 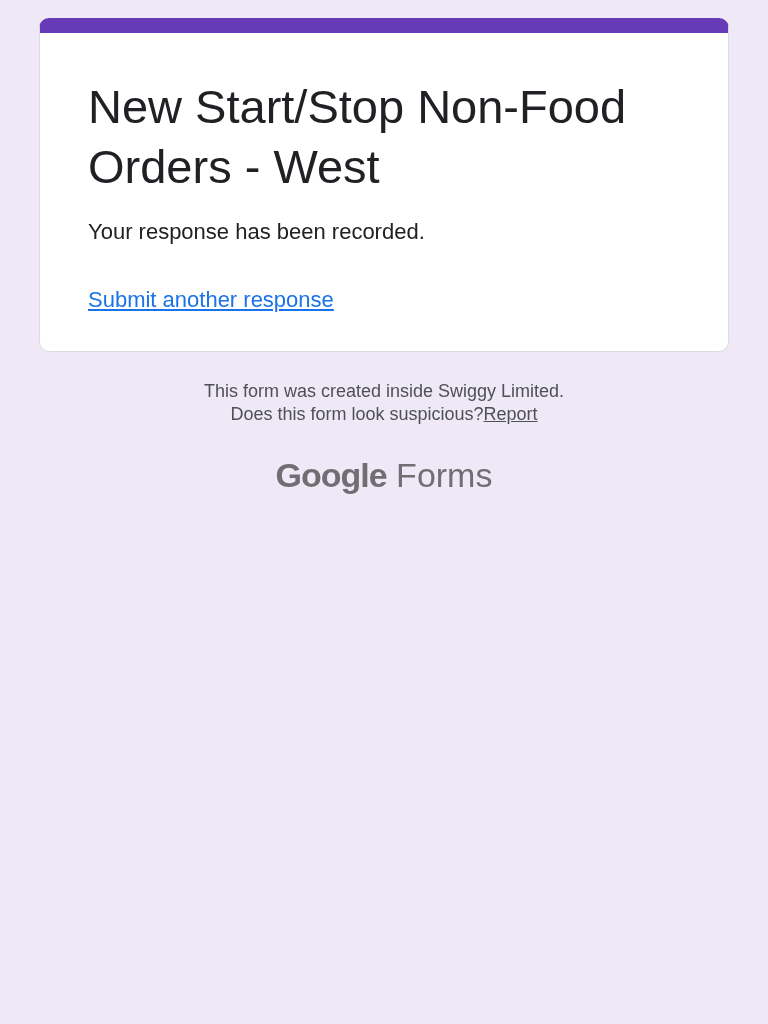 What do you see at coordinates (510, 414) in the screenshot?
I see `report-link: Report` at bounding box center [510, 414].